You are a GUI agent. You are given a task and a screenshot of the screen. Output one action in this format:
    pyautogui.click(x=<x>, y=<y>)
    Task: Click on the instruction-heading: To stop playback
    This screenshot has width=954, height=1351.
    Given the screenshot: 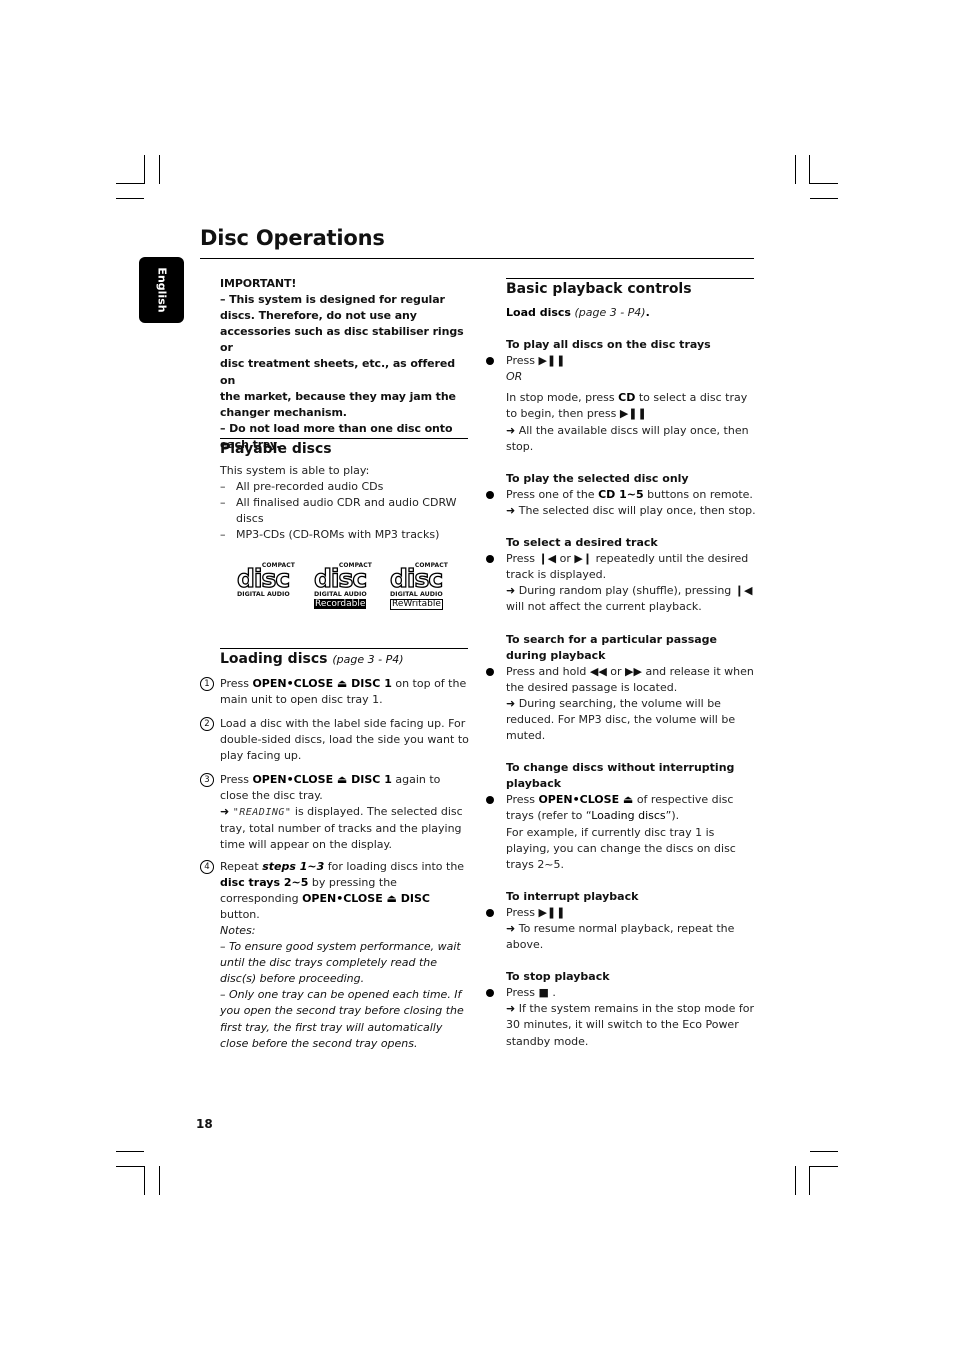 What is the action you would take?
    pyautogui.click(x=558, y=977)
    